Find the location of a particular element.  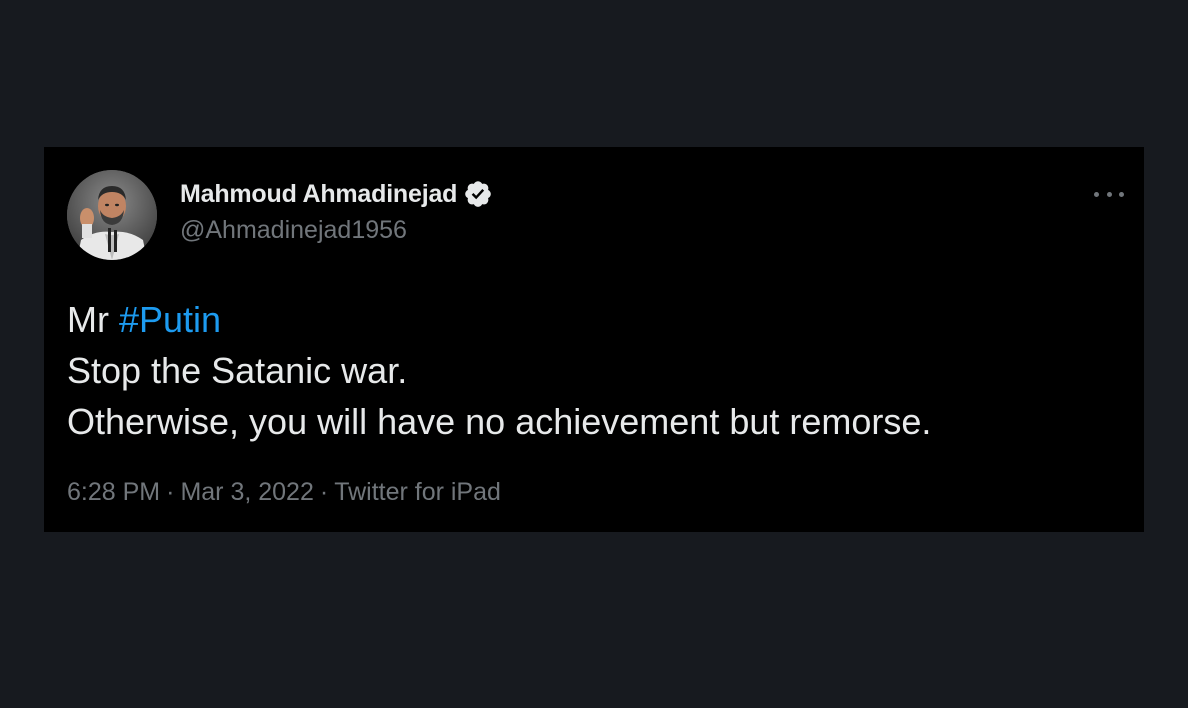

author-handle: @Ahmadinejad1956 is located at coordinates (293, 230).